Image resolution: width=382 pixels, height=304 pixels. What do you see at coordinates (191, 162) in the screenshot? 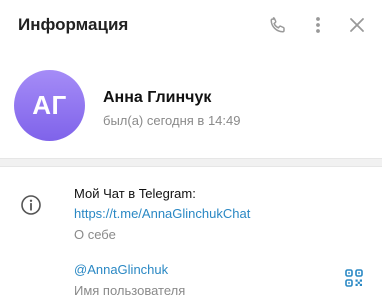
I see `section-divider` at bounding box center [191, 162].